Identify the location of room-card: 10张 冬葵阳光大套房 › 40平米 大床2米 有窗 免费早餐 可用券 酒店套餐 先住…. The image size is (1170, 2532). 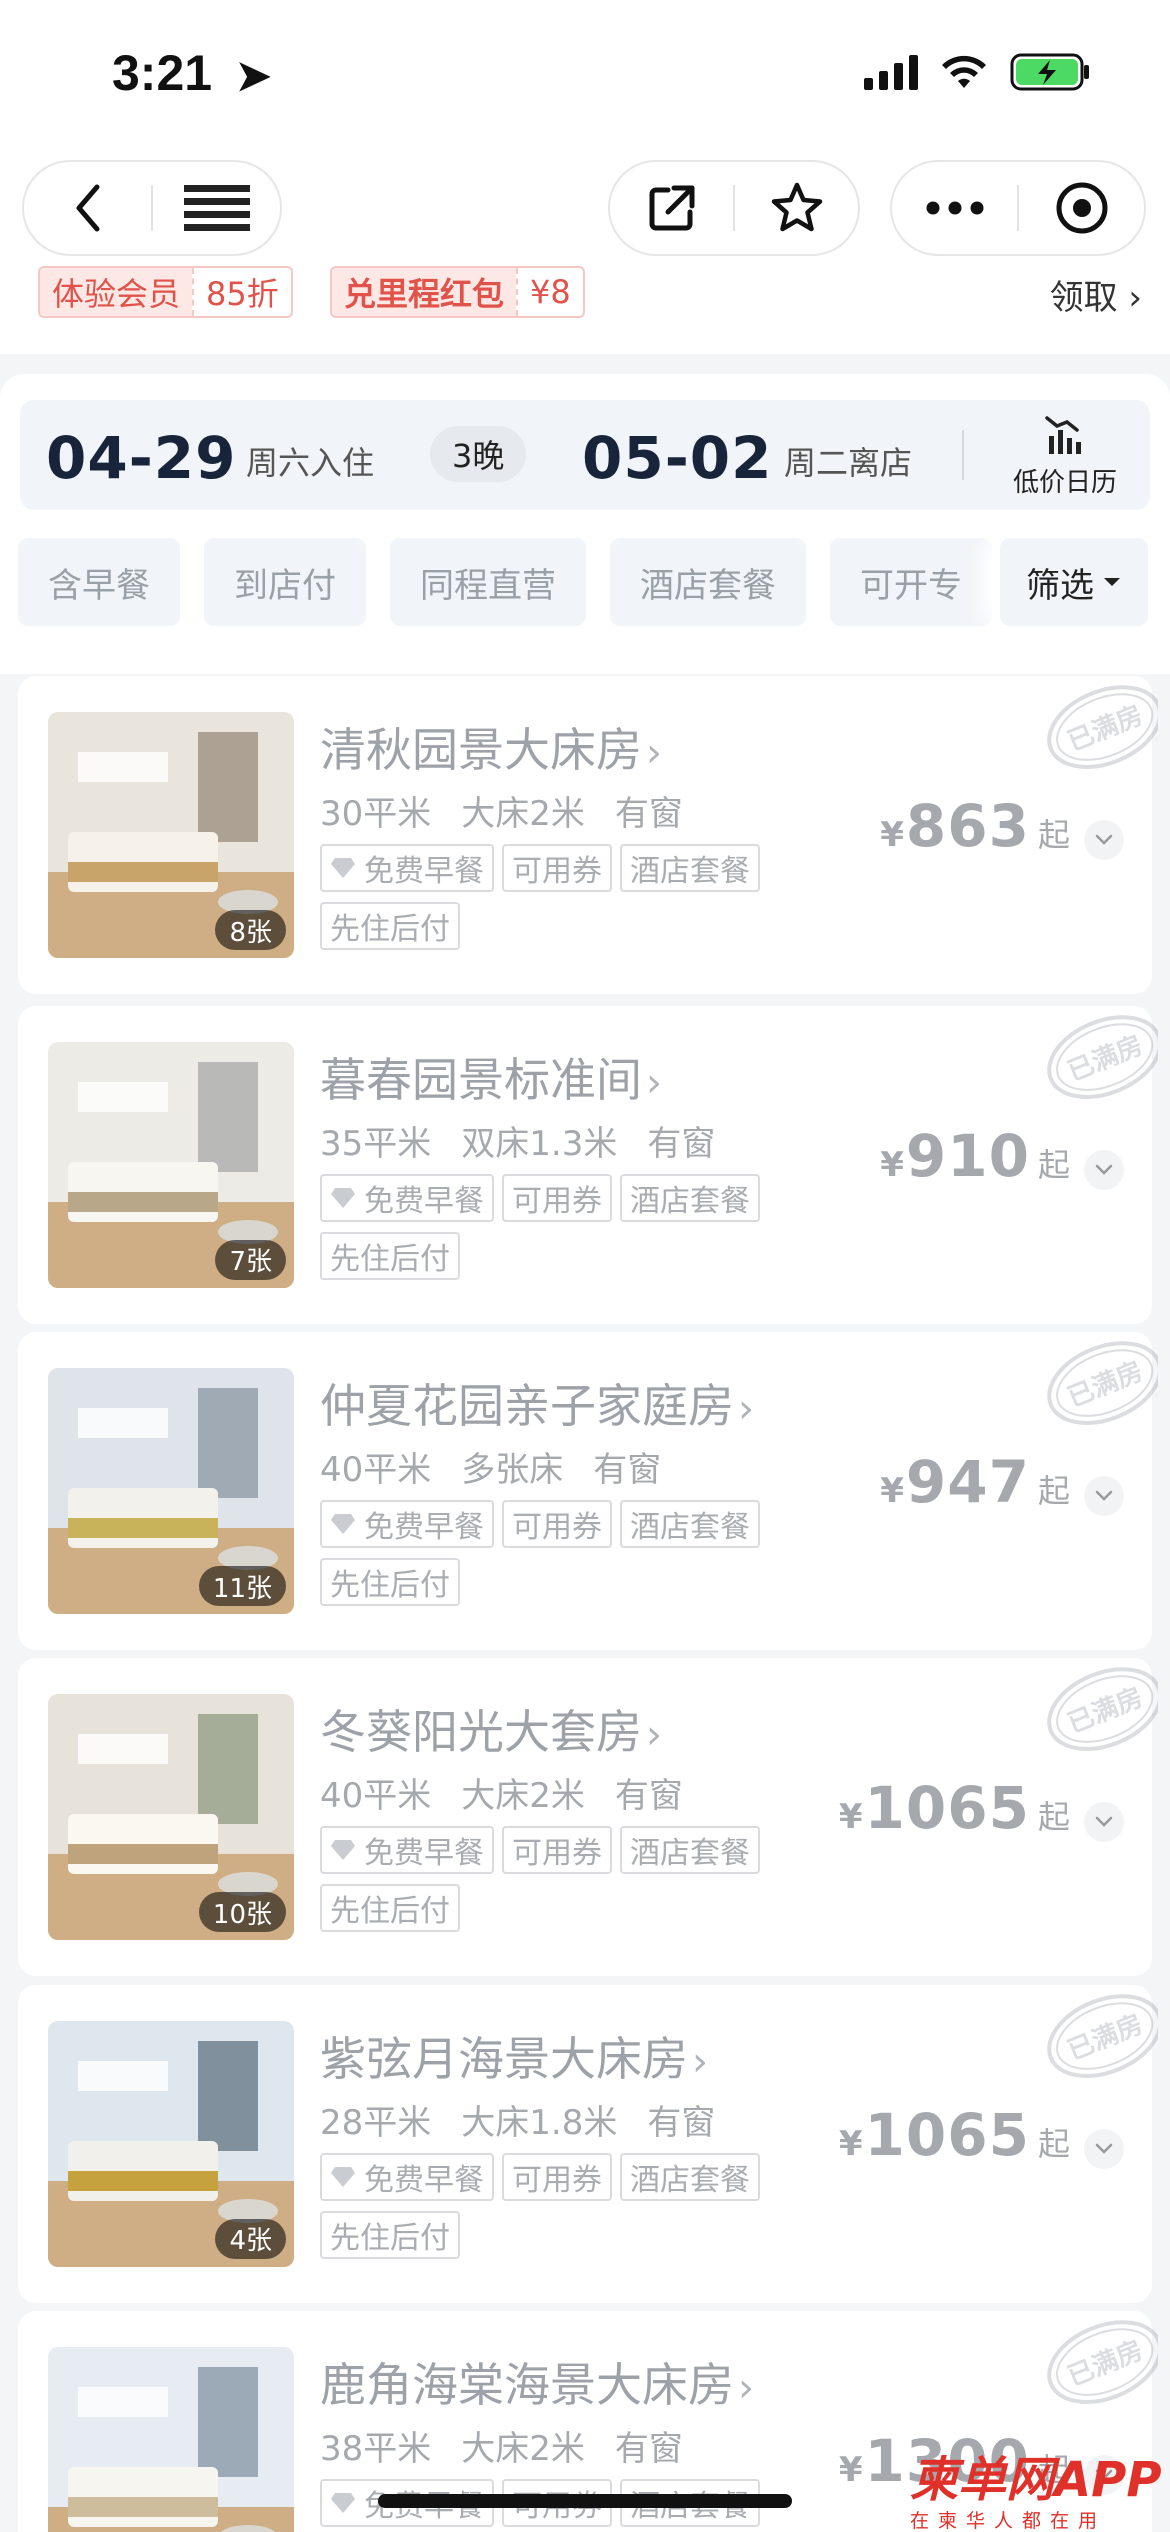
(588, 1817).